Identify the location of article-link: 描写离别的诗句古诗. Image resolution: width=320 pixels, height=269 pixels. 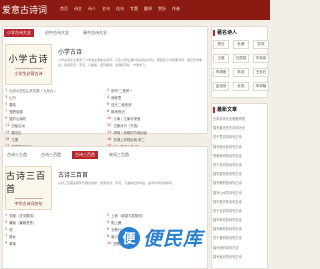
(239, 182).